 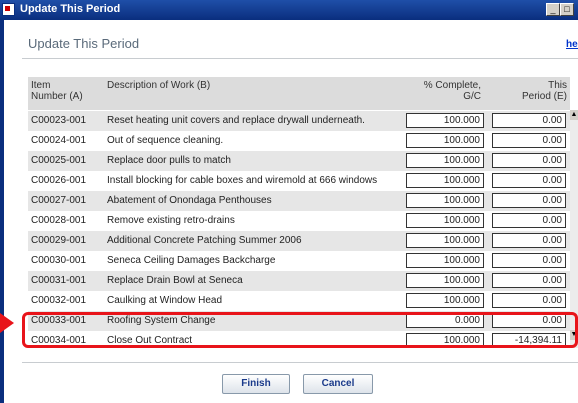 I want to click on pointer-arrow-icon, so click(x=7, y=323).